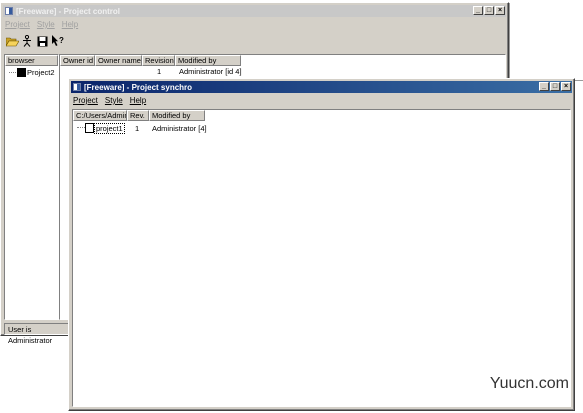 This screenshot has height=413, width=583. What do you see at coordinates (280, 72) in the screenshot?
I see `table-row: 1 Administrator [id 4]` at bounding box center [280, 72].